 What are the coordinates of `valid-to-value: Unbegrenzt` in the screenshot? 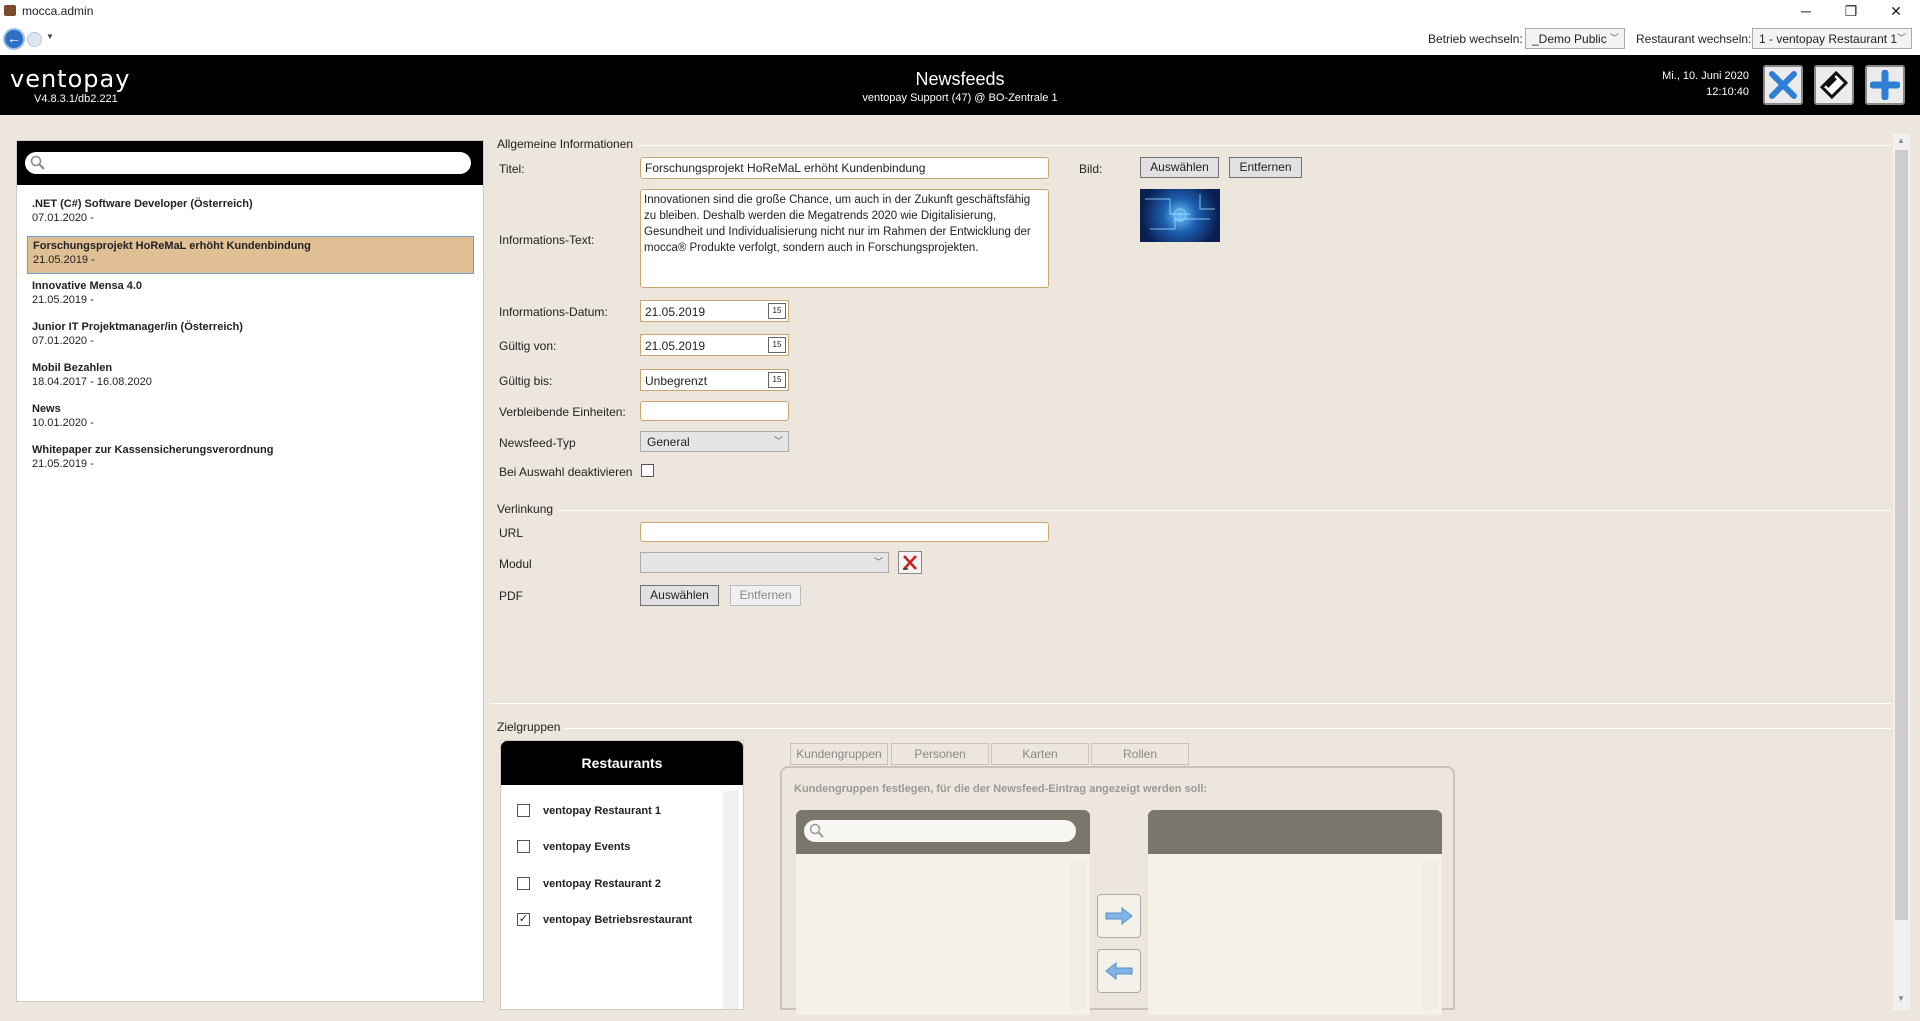 It's located at (676, 381).